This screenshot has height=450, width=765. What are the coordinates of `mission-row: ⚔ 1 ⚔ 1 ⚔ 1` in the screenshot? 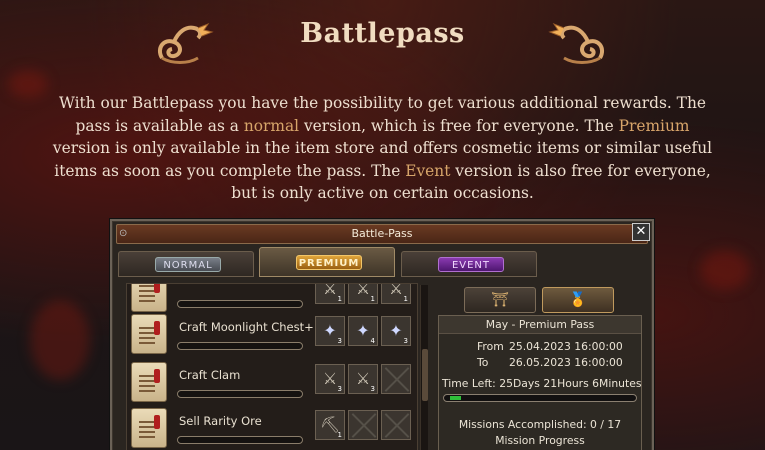 It's located at (272, 299).